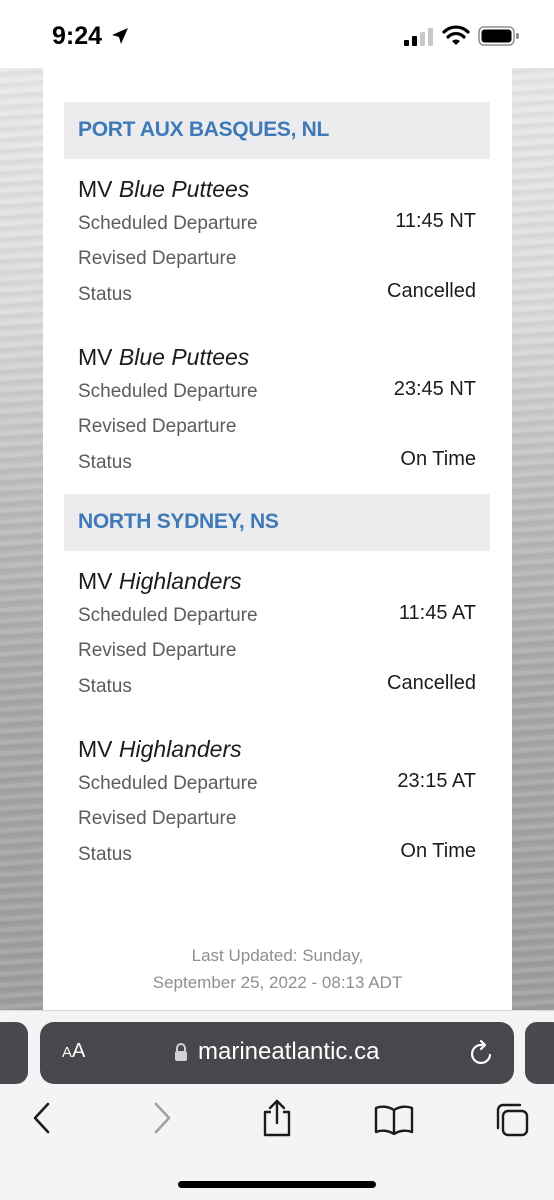 Image resolution: width=554 pixels, height=1200 pixels. What do you see at coordinates (120, 36) in the screenshot?
I see `location-arrow-icon` at bounding box center [120, 36].